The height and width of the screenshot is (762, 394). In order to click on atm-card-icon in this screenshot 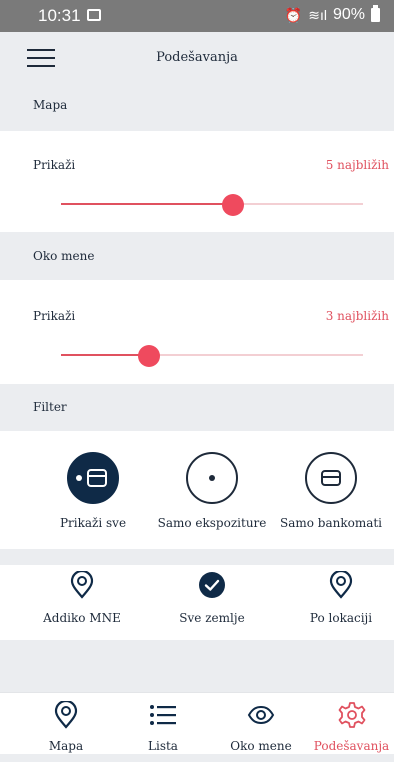, I will do `click(93, 478)`.